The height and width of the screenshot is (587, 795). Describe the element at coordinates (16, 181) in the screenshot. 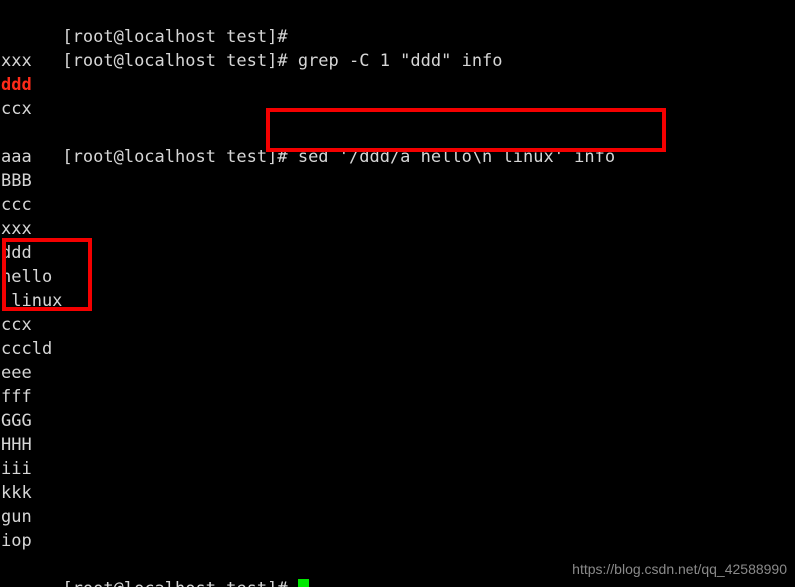

I see `terminal-output-line: BBB` at that location.